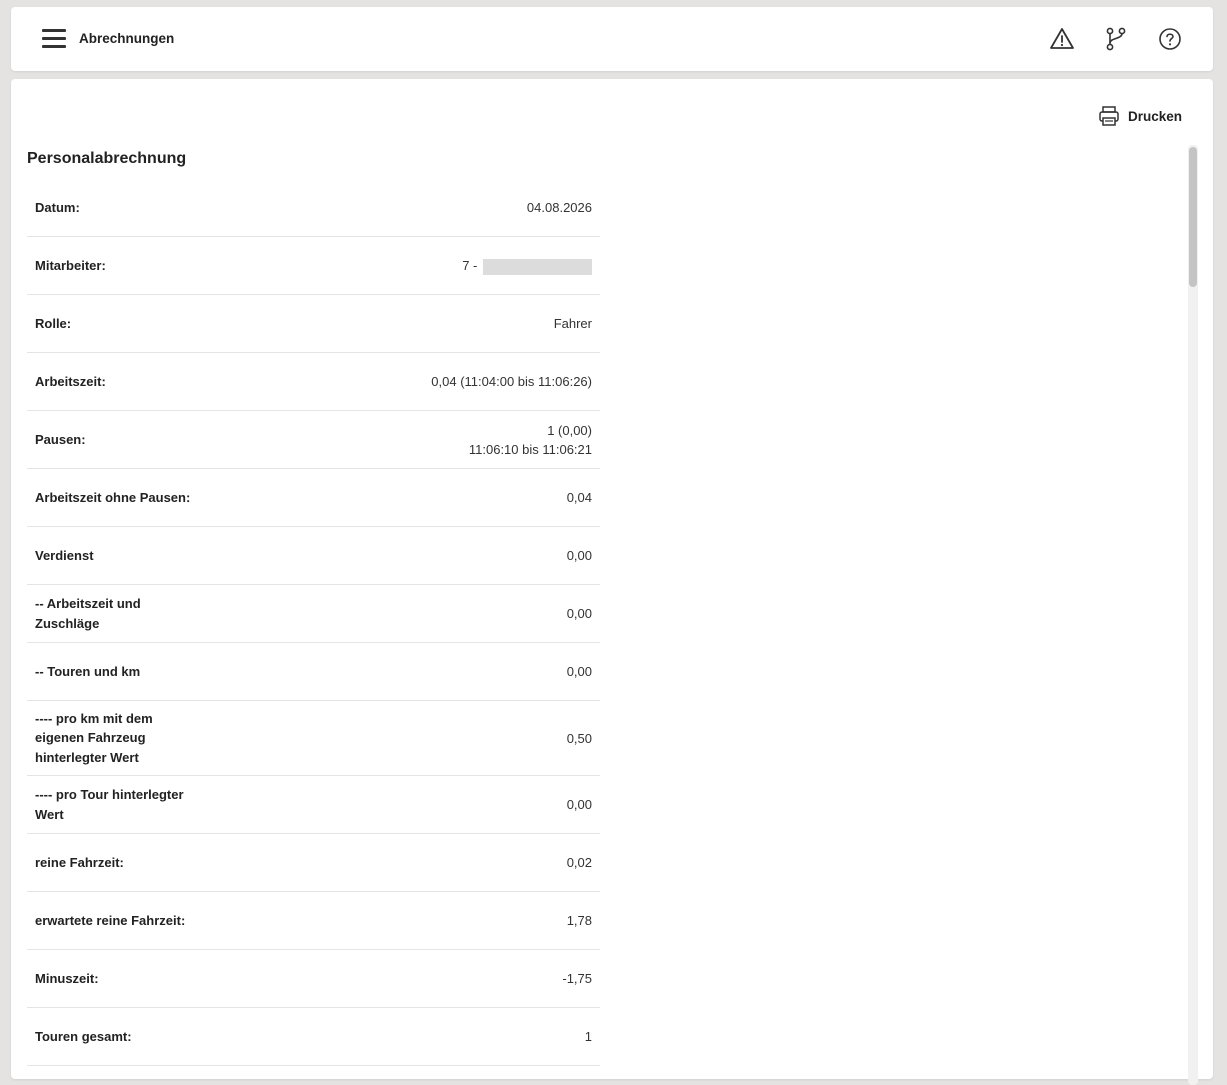 The height and width of the screenshot is (1085, 1227). I want to click on warning-icon, so click(1062, 39).